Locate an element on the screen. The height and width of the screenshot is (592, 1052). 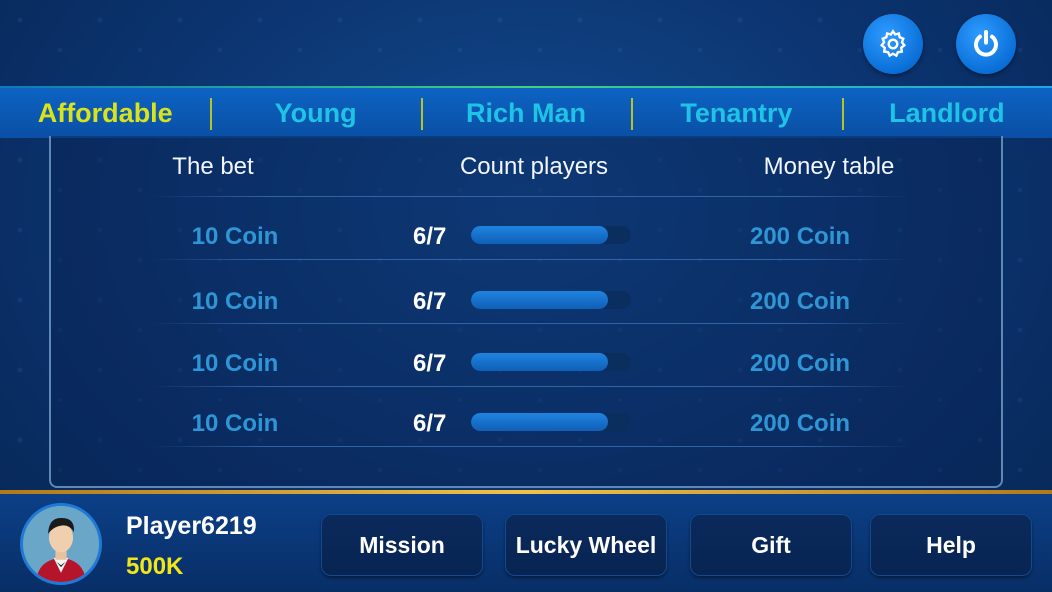
gift-button: Gift is located at coordinates (771, 545).